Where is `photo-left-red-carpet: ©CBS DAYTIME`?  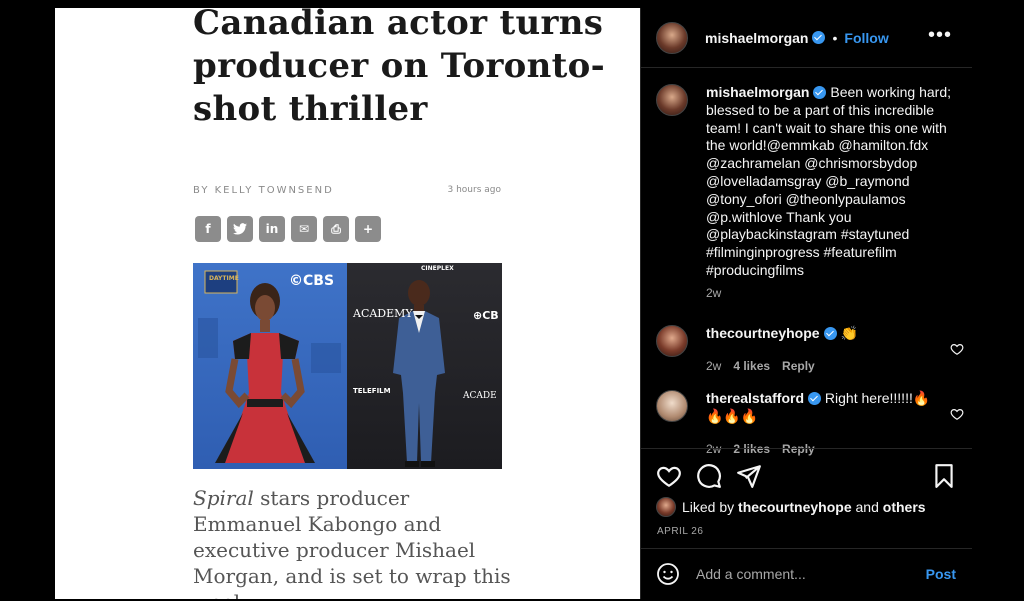 photo-left-red-carpet: ©CBS DAYTIME is located at coordinates (270, 366).